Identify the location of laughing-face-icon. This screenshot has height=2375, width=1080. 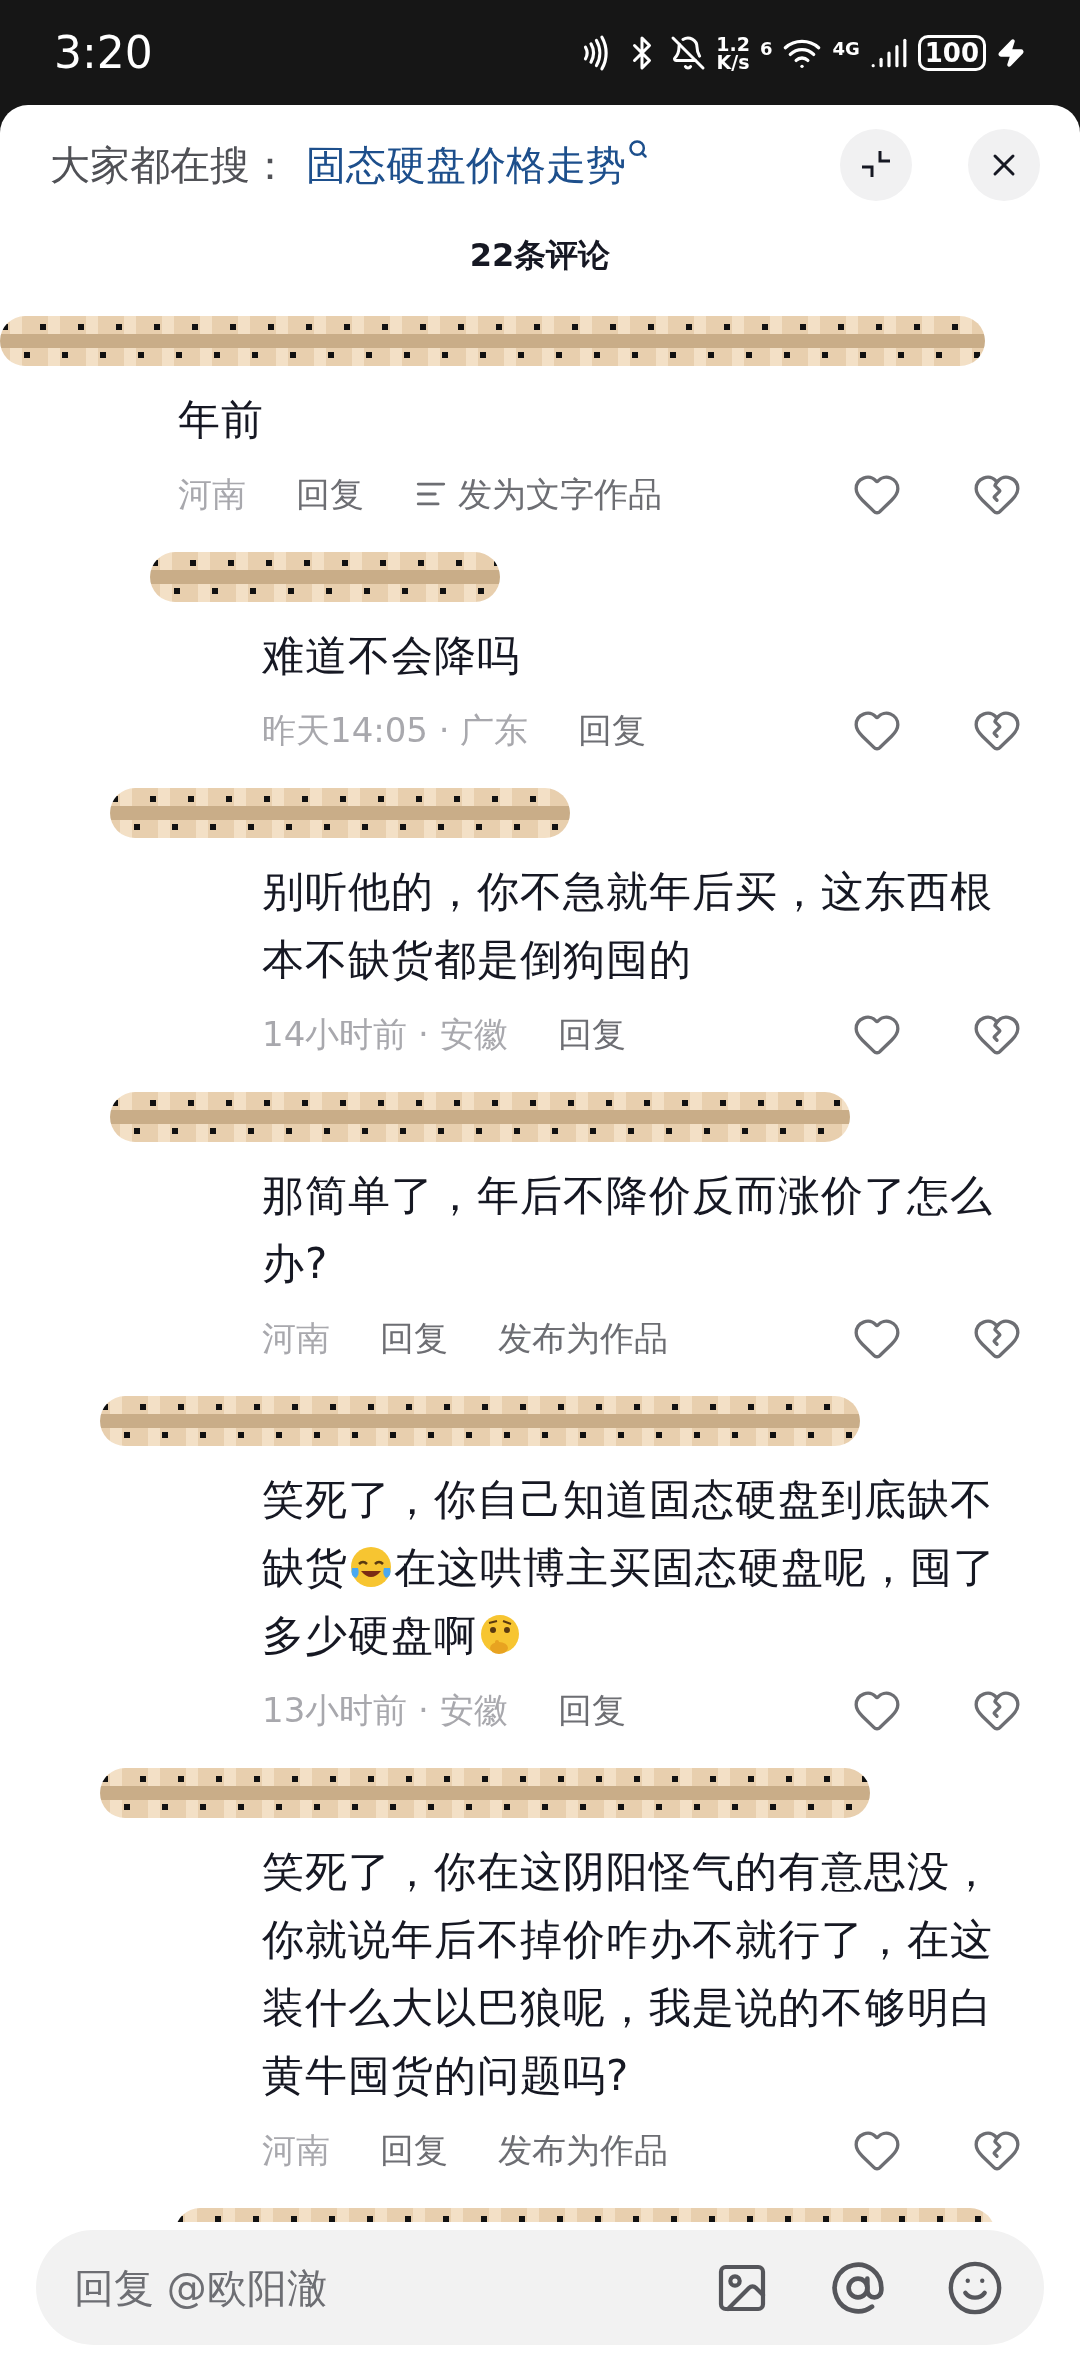
(371, 1567).